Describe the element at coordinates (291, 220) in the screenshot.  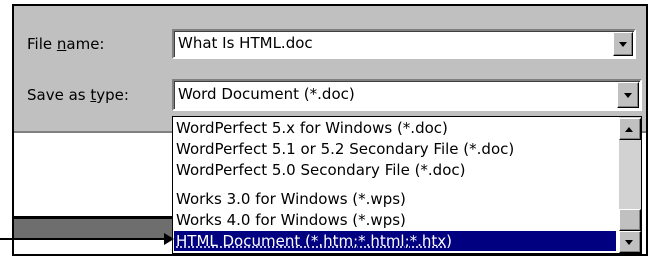
I see `list-item: Works 4.0 for Windows (*.wps)` at that location.